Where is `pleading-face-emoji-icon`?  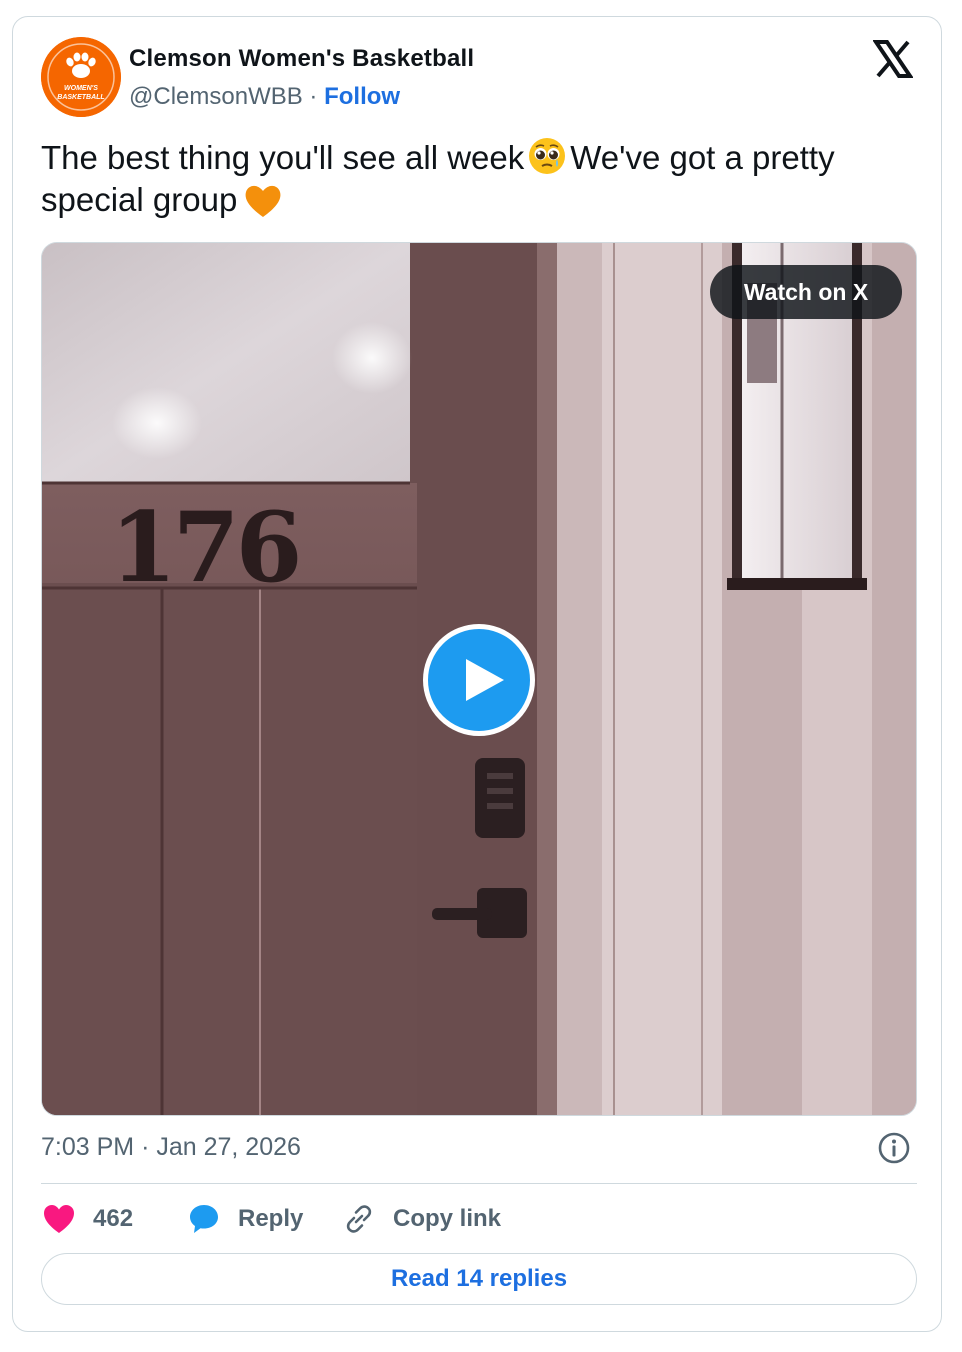
pleading-face-emoji-icon is located at coordinates (547, 156).